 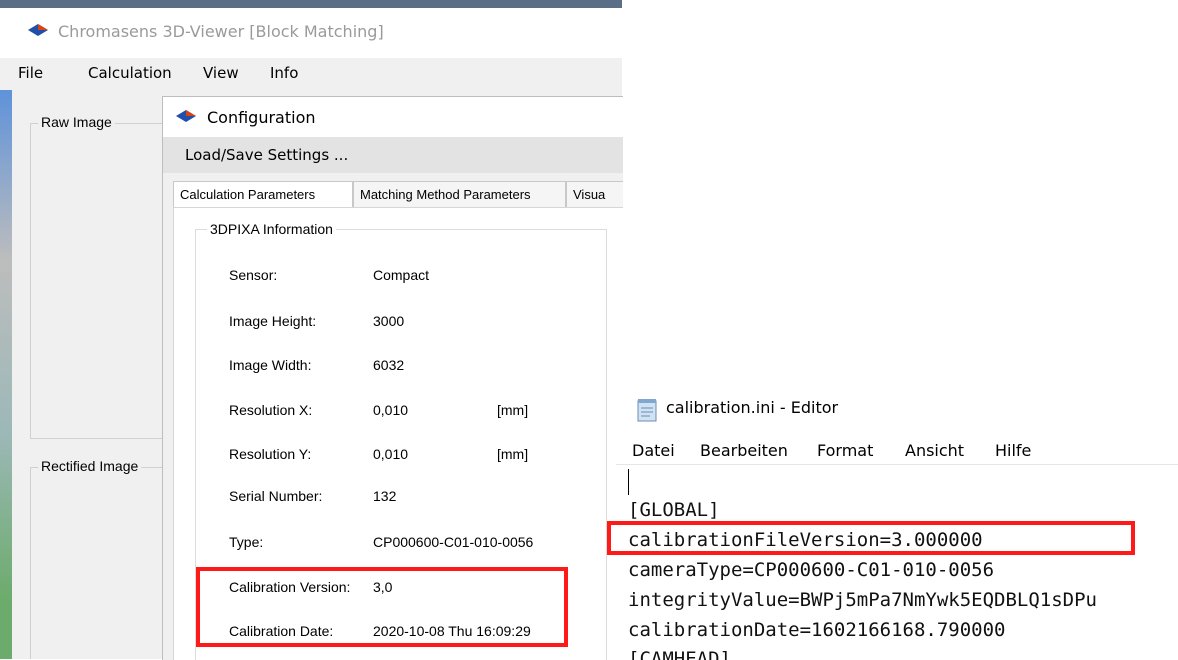 I want to click on resolution-x-unit: [mm], so click(x=513, y=410).